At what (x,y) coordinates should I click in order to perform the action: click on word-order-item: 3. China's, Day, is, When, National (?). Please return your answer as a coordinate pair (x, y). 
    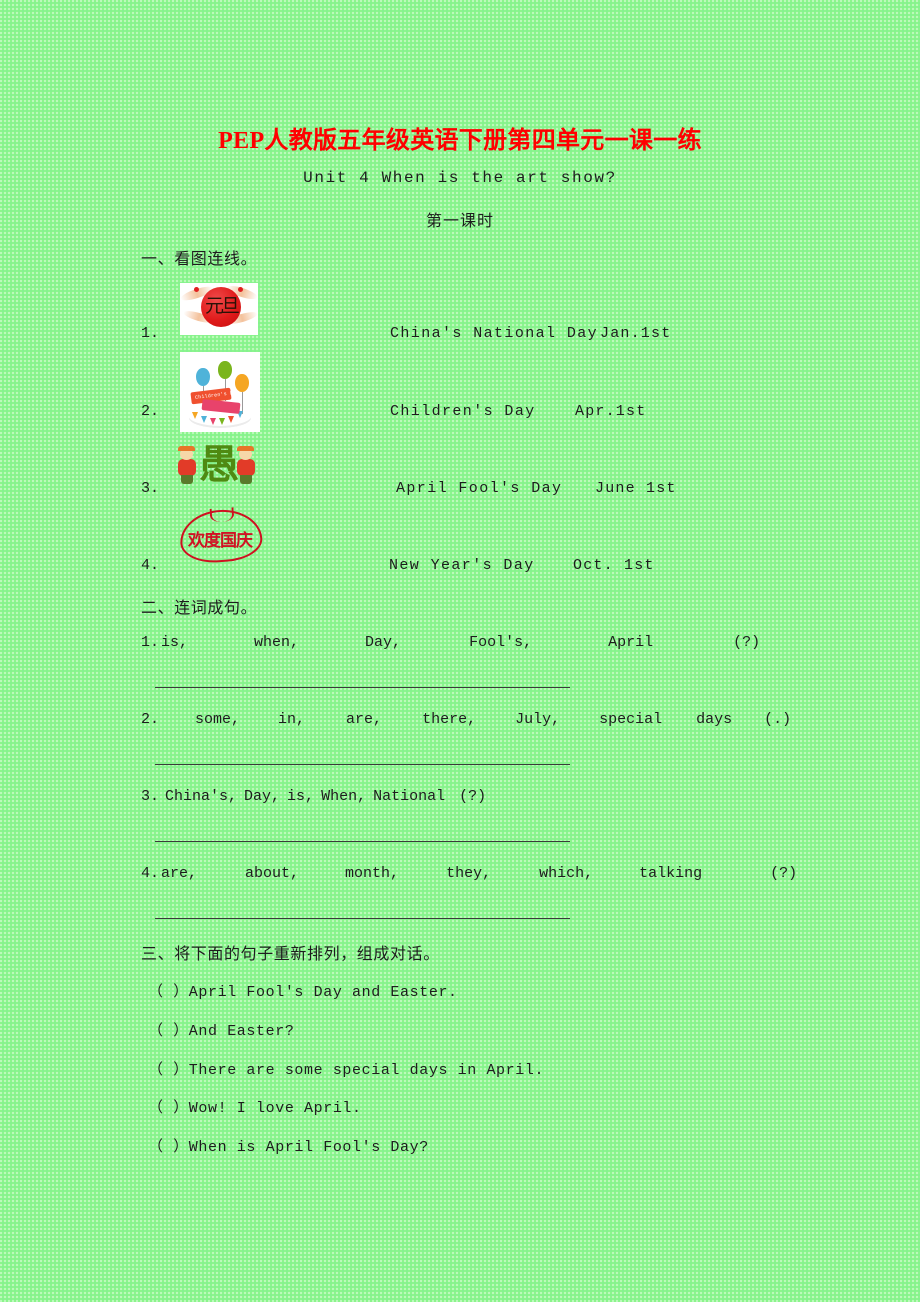
    Looking at the image, I should click on (313, 796).